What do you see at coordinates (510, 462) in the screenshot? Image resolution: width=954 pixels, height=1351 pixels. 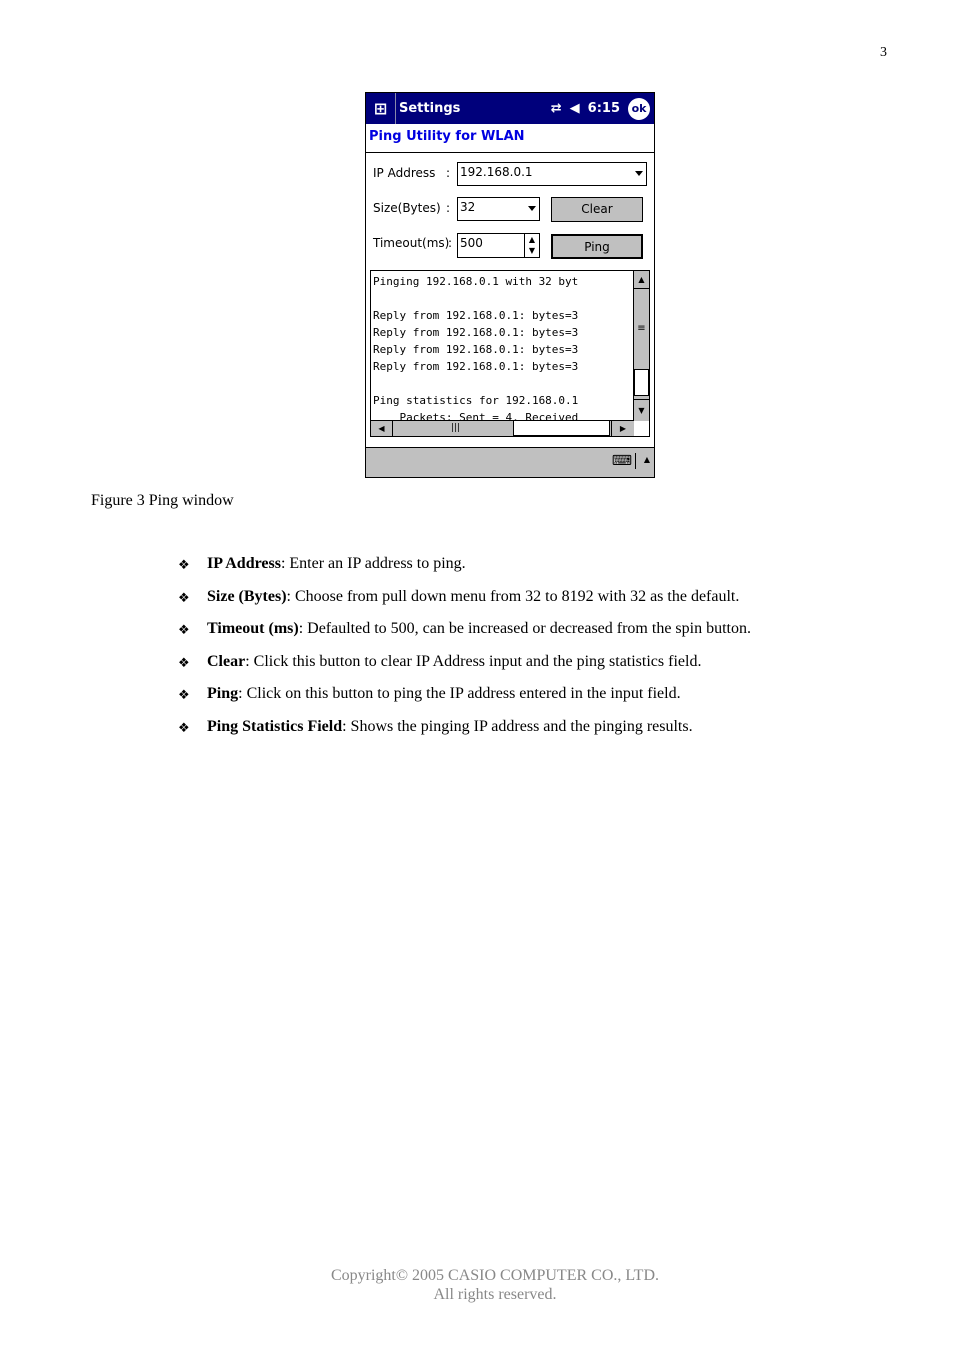 I see `bottom-bar: ⌨ ▲` at bounding box center [510, 462].